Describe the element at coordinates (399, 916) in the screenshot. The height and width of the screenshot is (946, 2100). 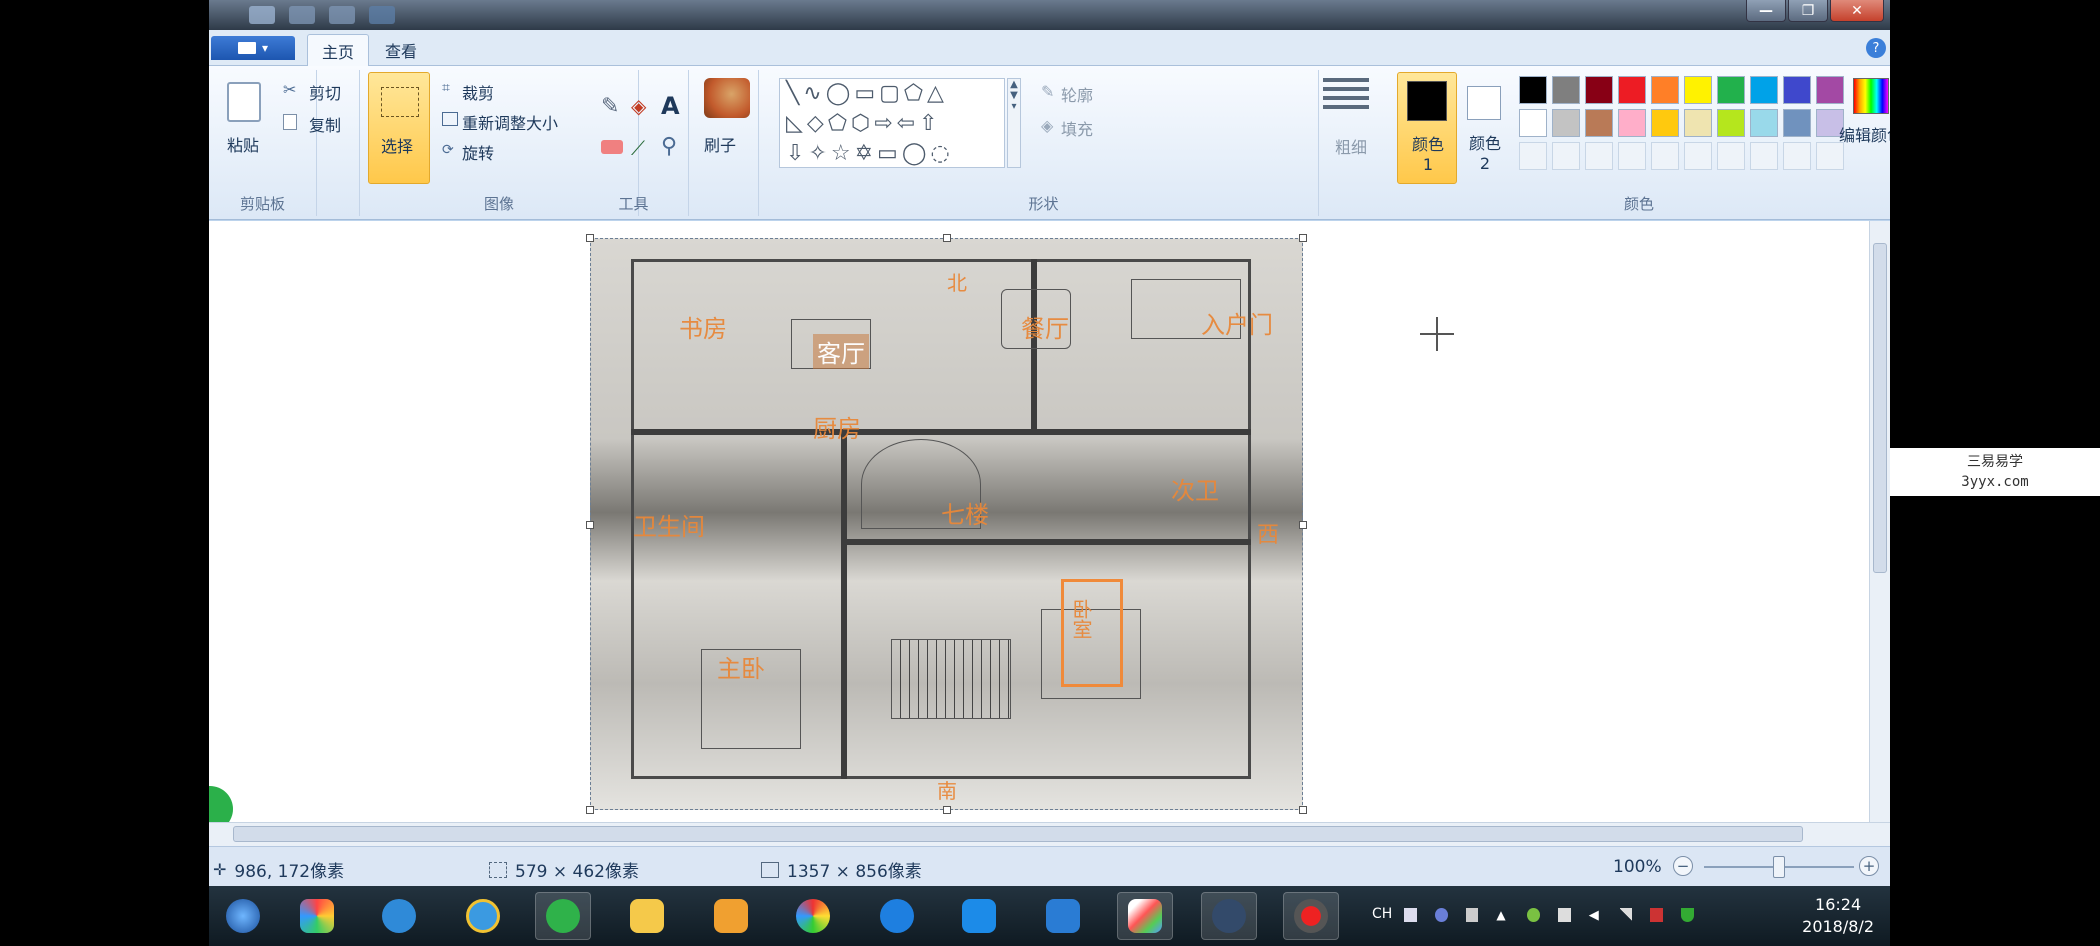
I see `taskbar-app-browser` at that location.